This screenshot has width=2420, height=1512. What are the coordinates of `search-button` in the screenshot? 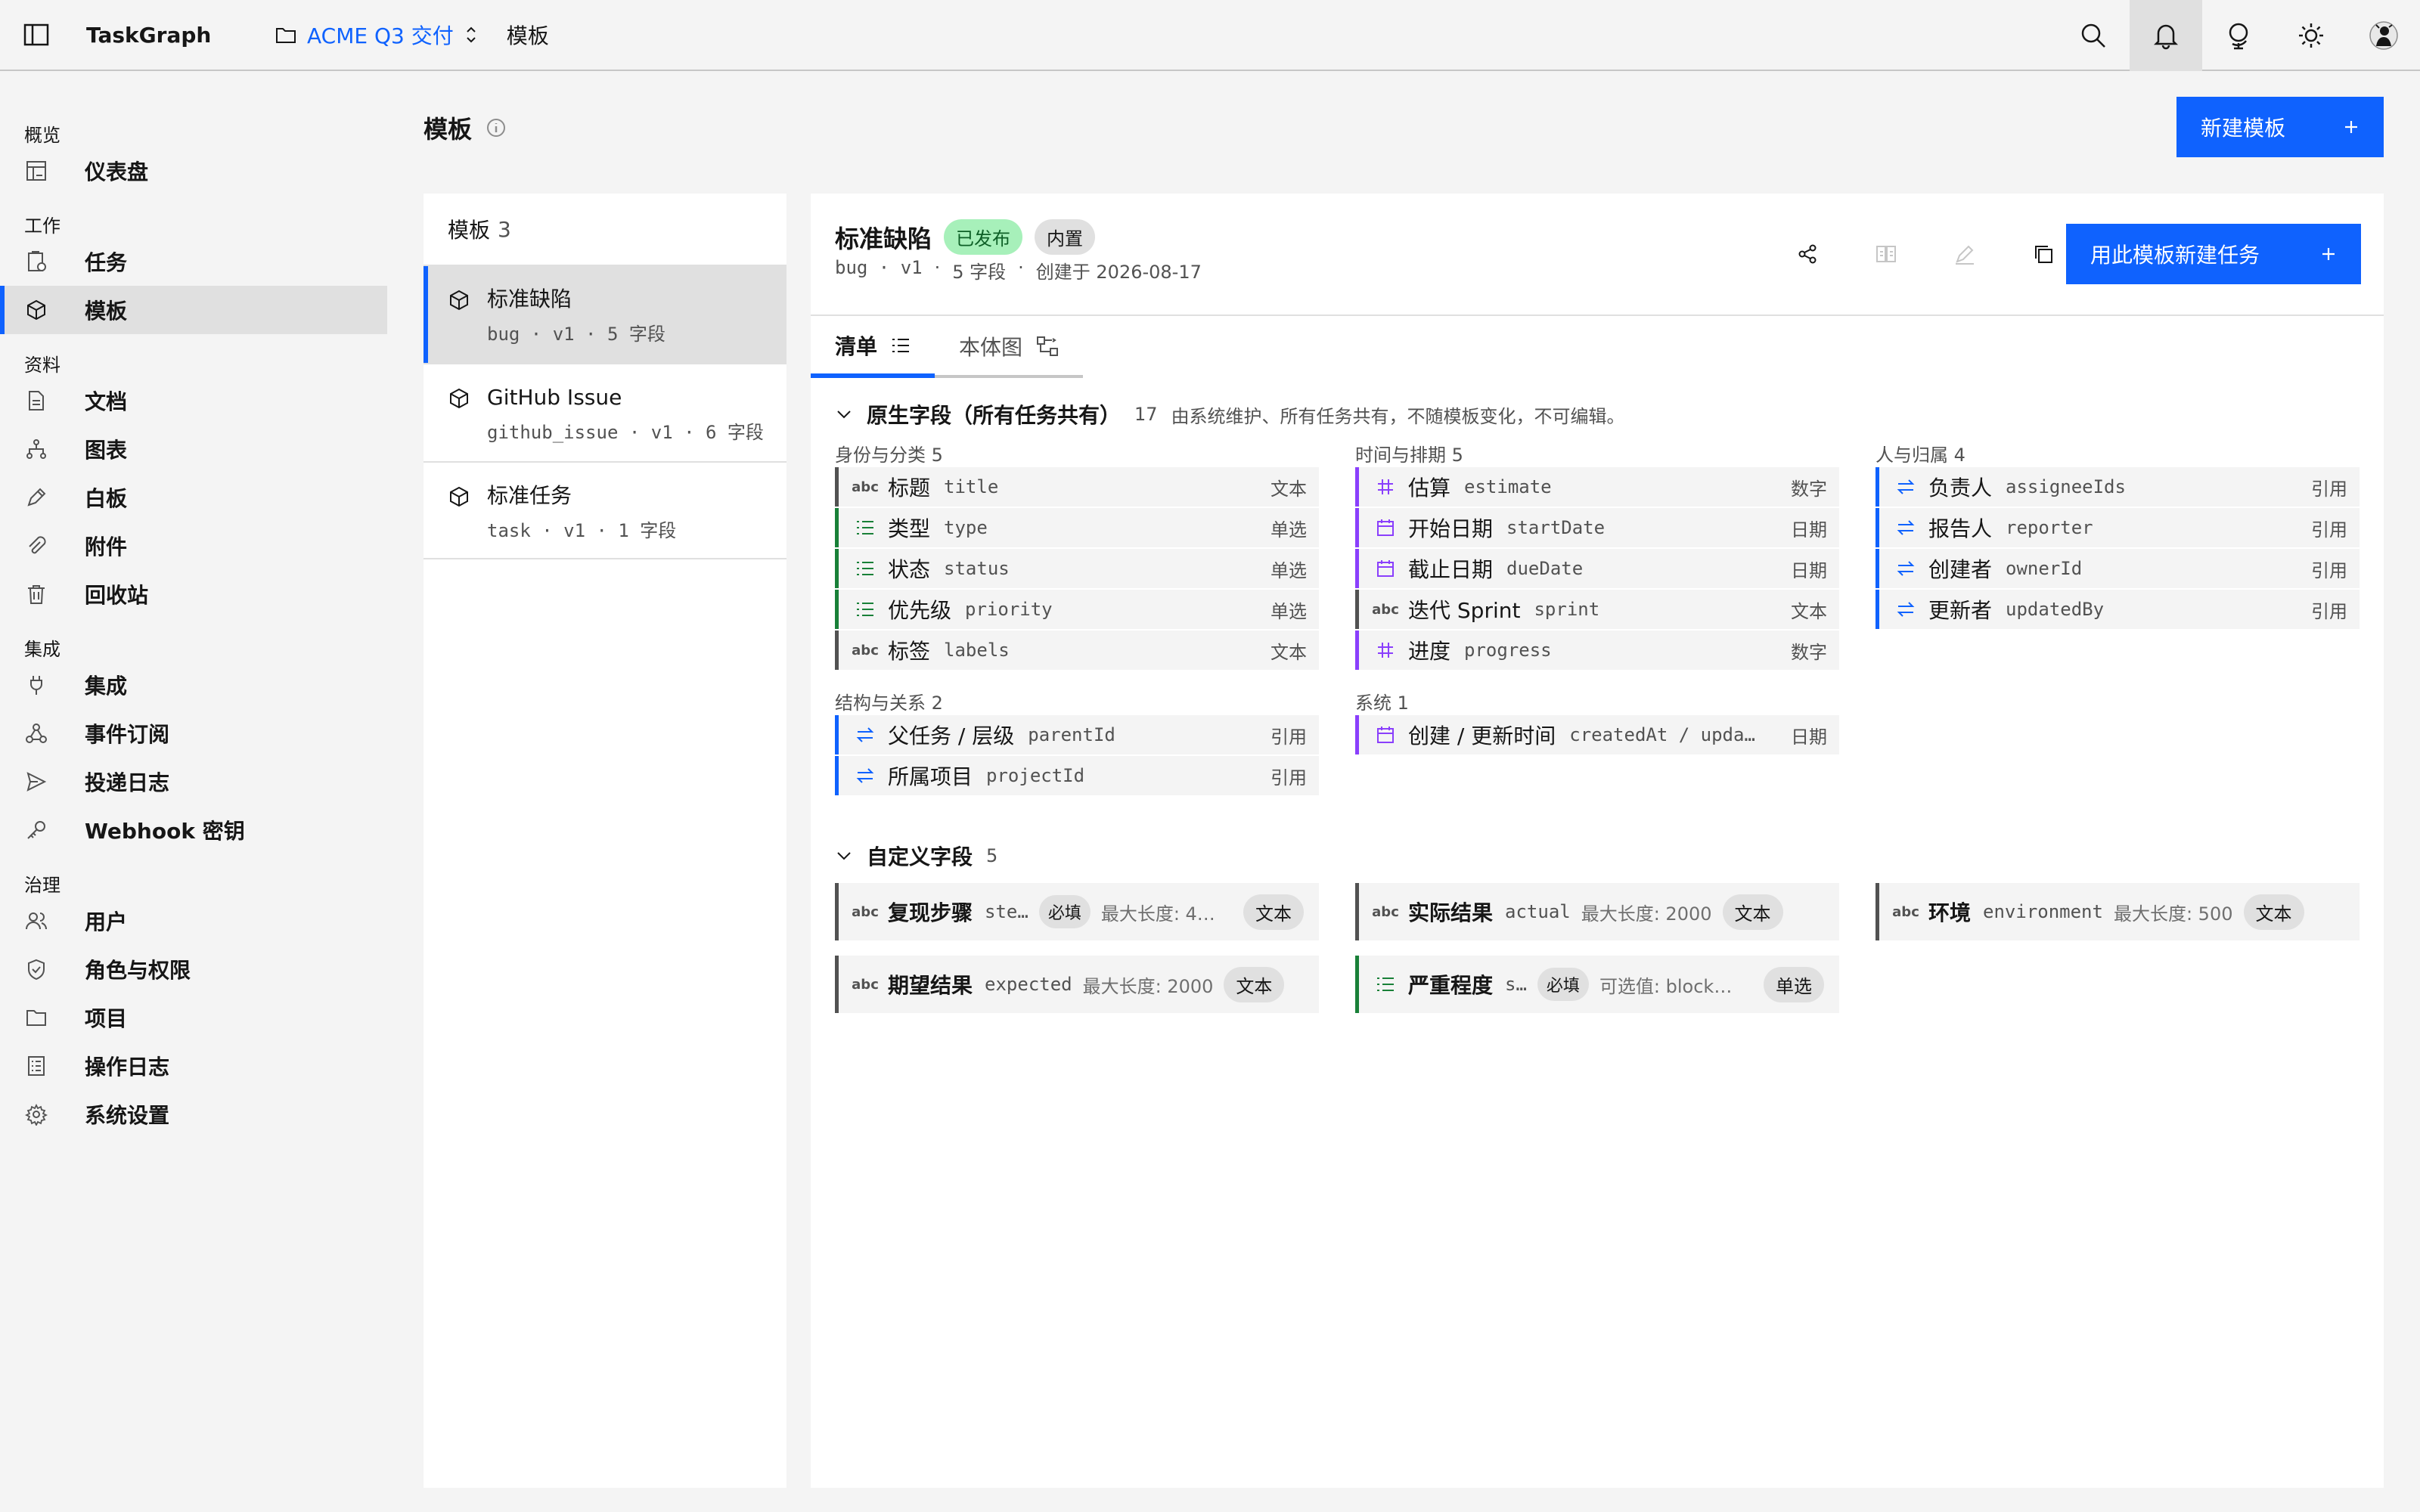 It's located at (2093, 36).